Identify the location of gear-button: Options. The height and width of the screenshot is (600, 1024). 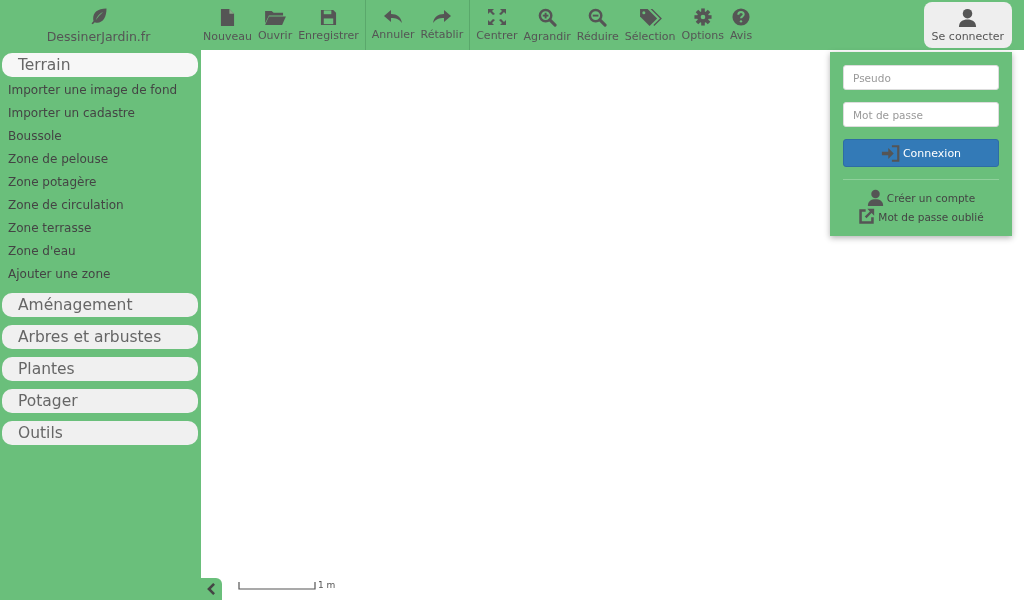
(702, 25).